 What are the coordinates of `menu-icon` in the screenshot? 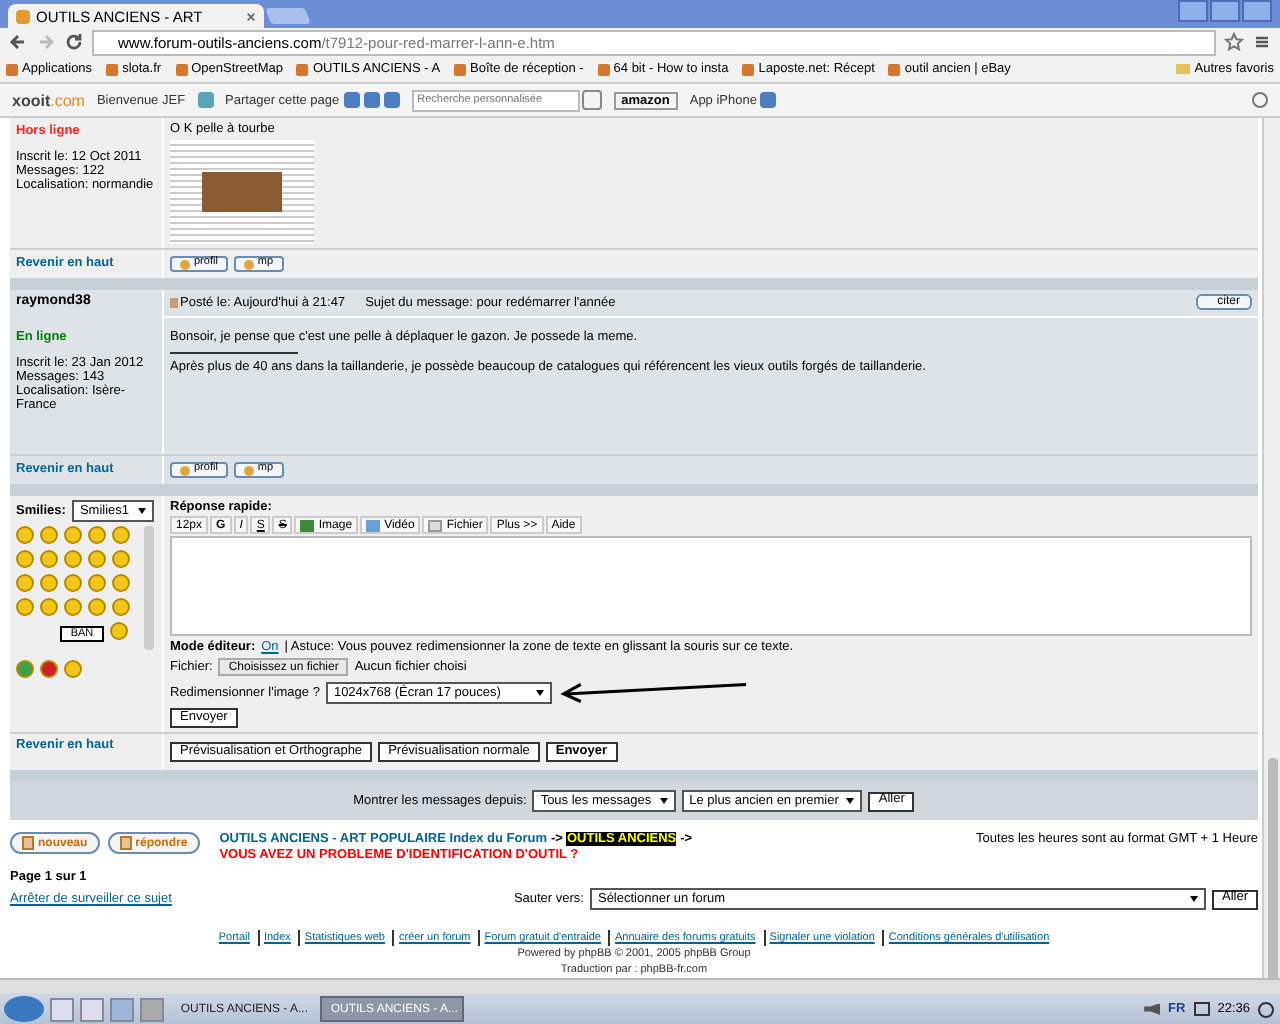 It's located at (1262, 42).